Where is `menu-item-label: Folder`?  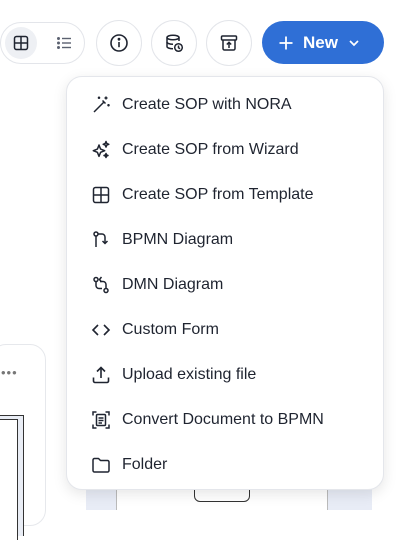
menu-item-label: Folder is located at coordinates (145, 464).